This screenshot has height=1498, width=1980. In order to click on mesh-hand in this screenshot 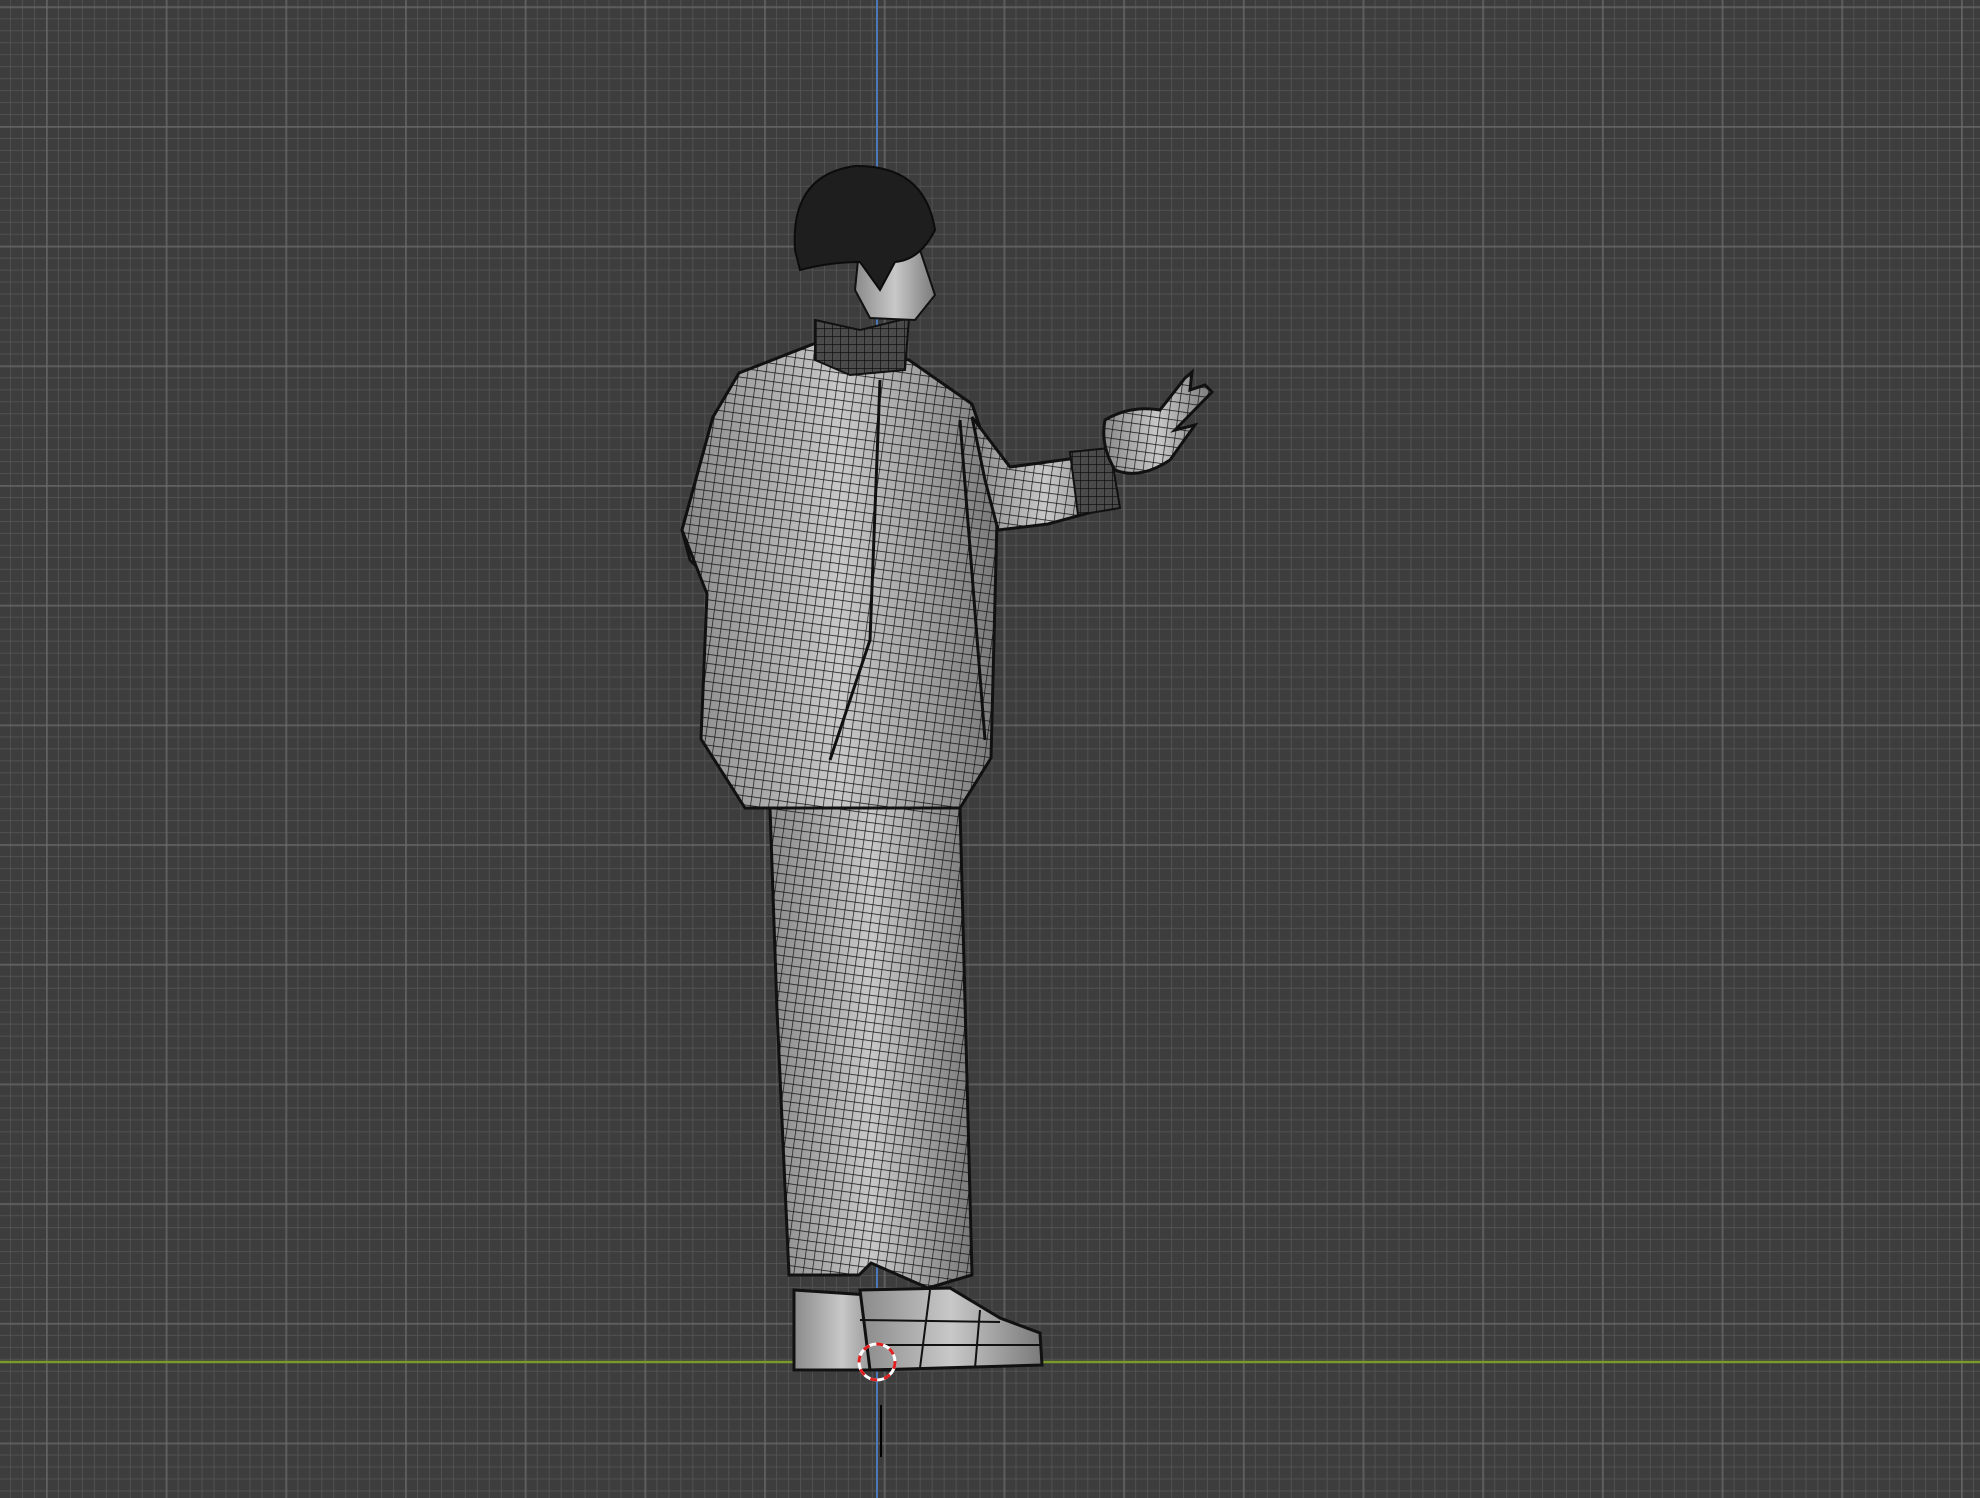, I will do `click(1158, 421)`.